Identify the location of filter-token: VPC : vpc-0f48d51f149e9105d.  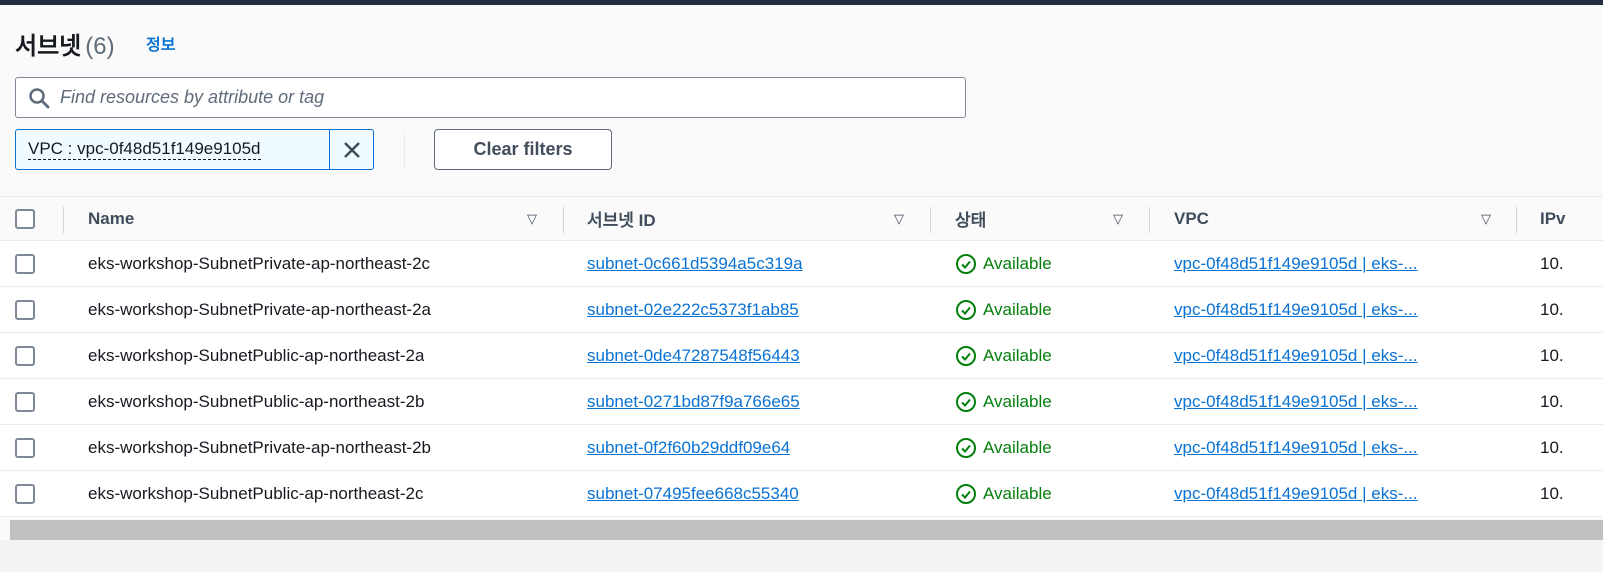
(194, 149).